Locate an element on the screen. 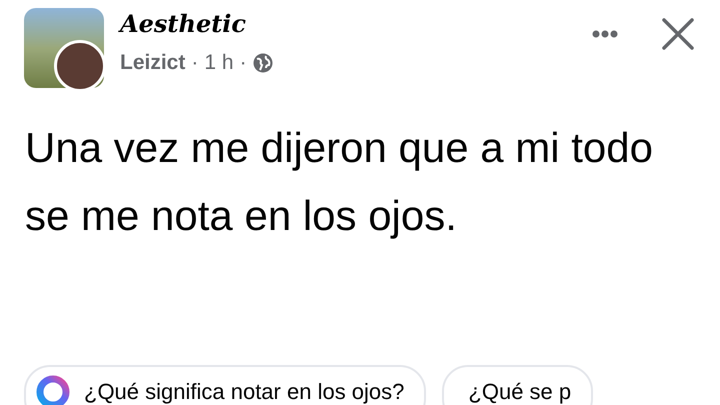 Image resolution: width=720 pixels, height=405 pixels. ring-icon is located at coordinates (53, 390).